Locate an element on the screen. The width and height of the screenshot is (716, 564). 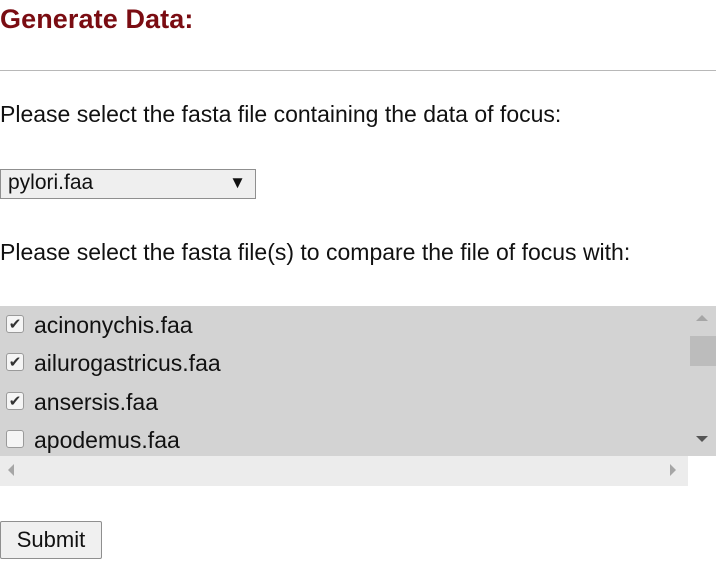
list-item-label: acinonychis.faa is located at coordinates (113, 325).